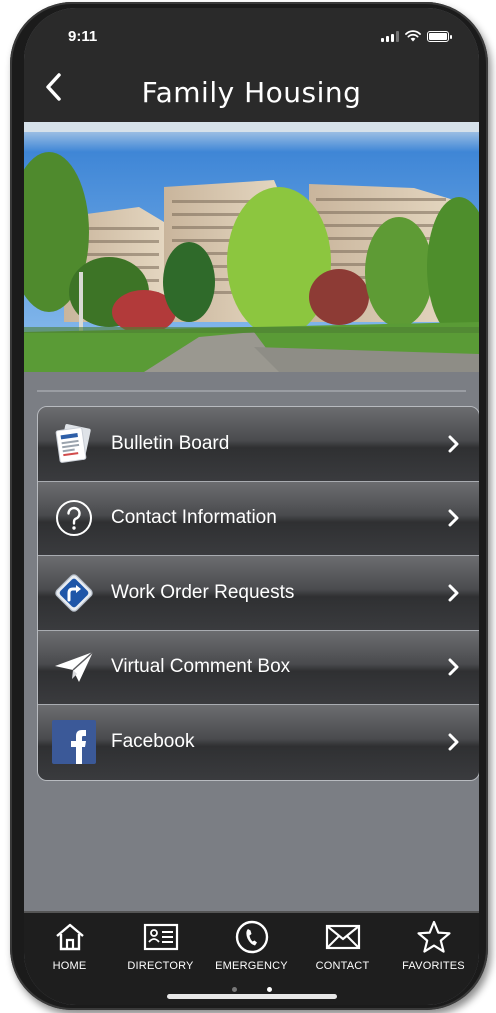  Describe the element at coordinates (234, 989) in the screenshot. I see `page-dot` at that location.